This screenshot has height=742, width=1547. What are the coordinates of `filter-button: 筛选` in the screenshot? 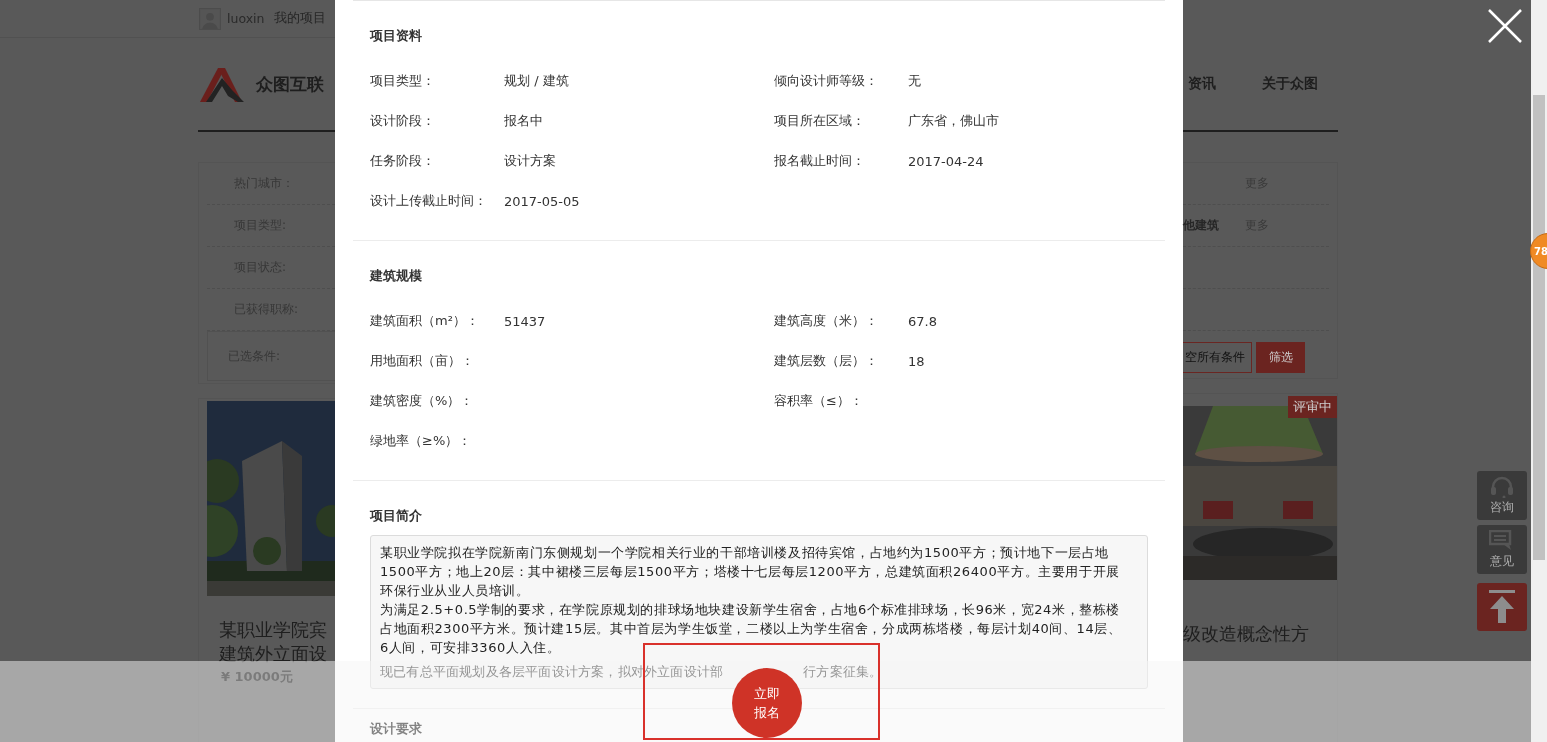 It's located at (1280, 357).